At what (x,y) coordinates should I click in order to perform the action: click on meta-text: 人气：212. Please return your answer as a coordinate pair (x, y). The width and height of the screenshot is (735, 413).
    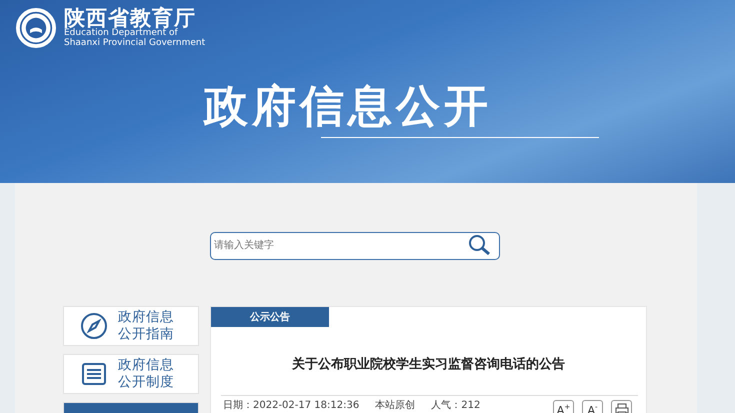
    Looking at the image, I should click on (455, 405).